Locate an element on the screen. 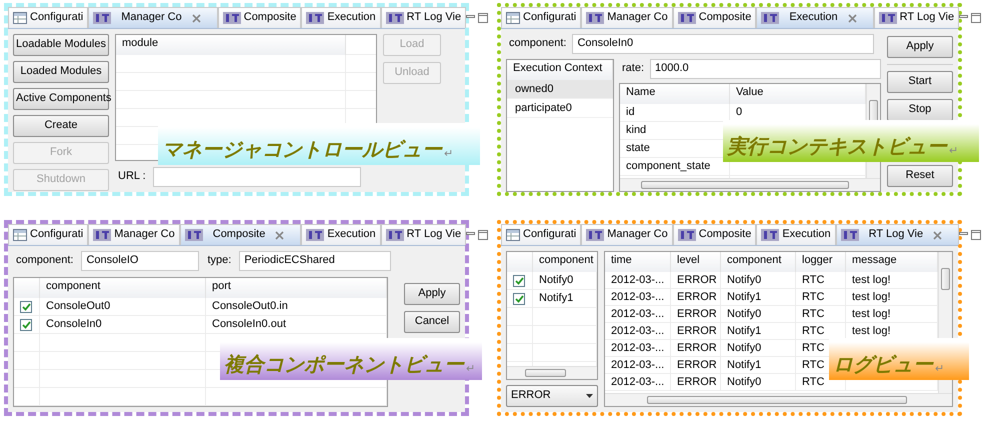 This screenshot has height=422, width=991. caption-text: 複合コンポーネントビュー is located at coordinates (344, 365).